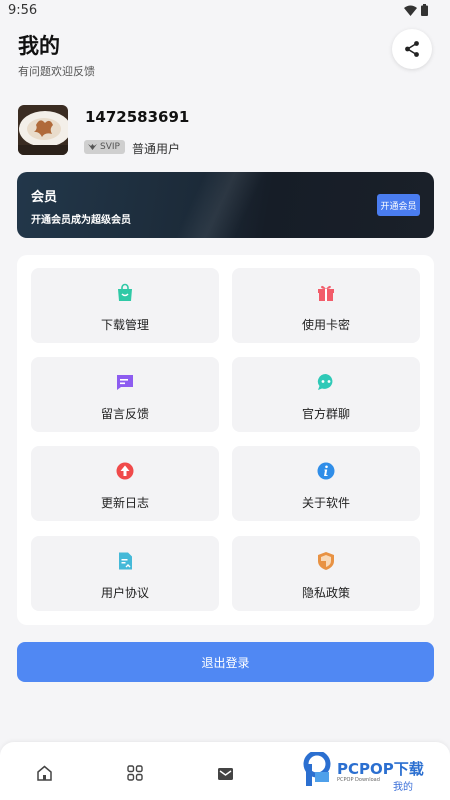 The image size is (450, 800). Describe the element at coordinates (125, 573) in the screenshot. I see `menu-item-user-agreement: 用户协议` at that location.